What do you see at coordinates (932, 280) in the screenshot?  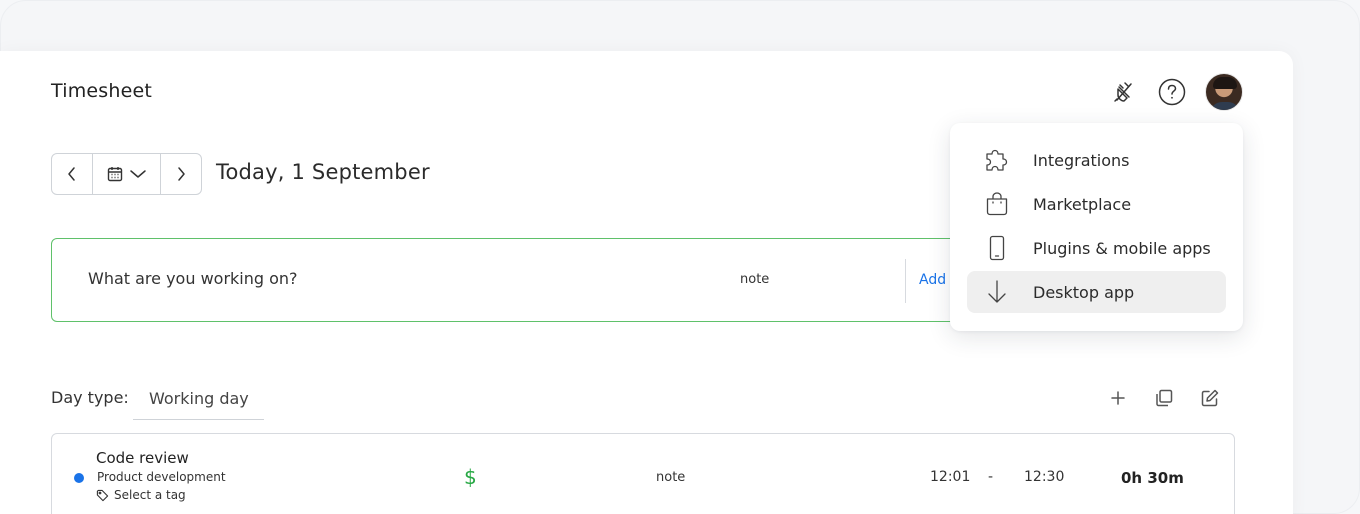 I see `add-button: Add` at bounding box center [932, 280].